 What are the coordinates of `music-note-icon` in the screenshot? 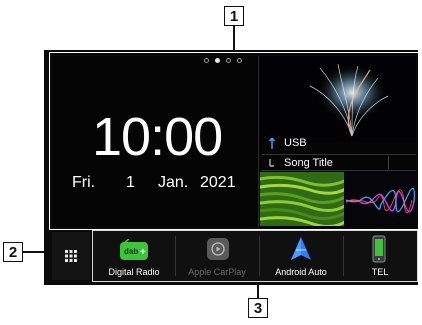 It's located at (271, 162).